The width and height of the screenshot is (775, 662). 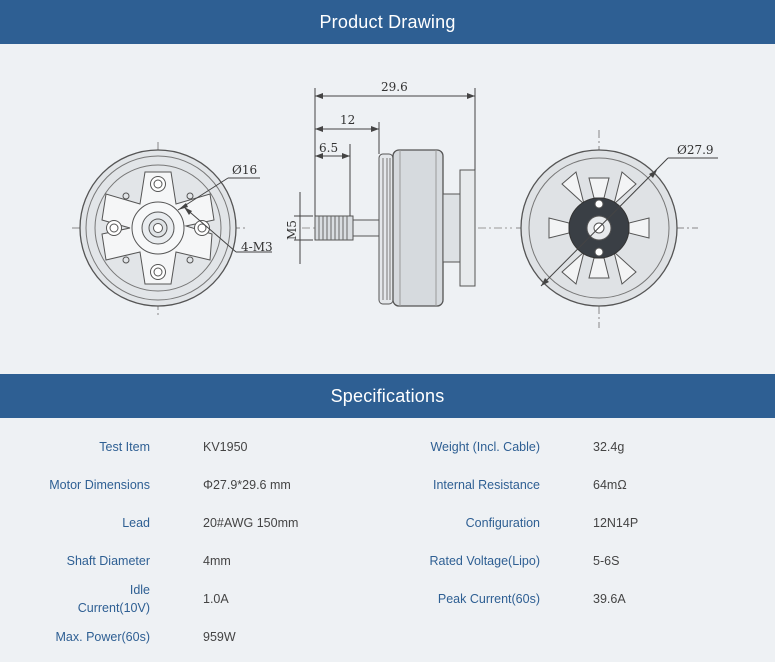 I want to click on spec-label: Configuration, so click(x=502, y=523).